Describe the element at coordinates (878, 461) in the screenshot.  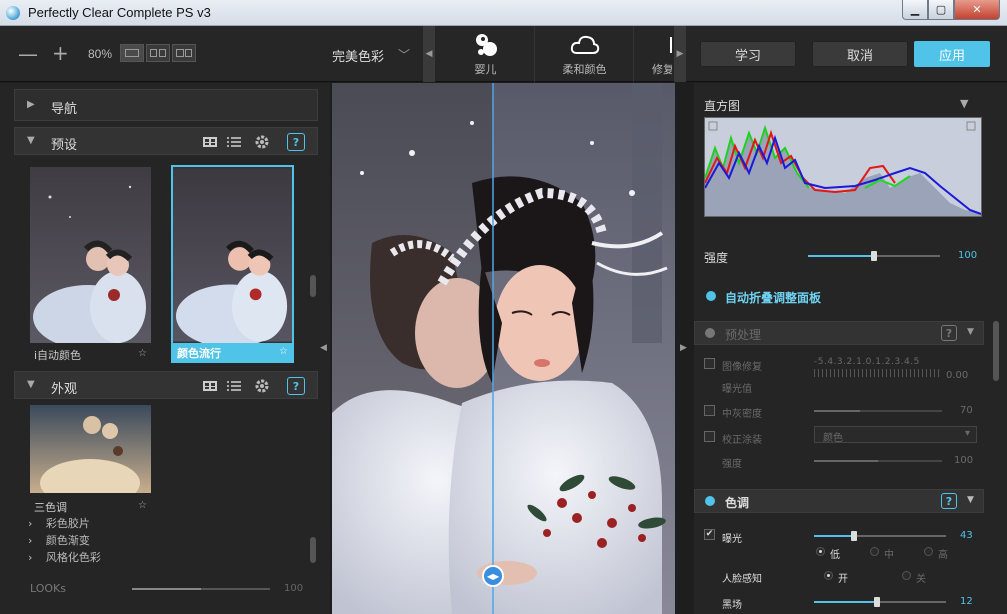
I see `intensity-slider` at that location.